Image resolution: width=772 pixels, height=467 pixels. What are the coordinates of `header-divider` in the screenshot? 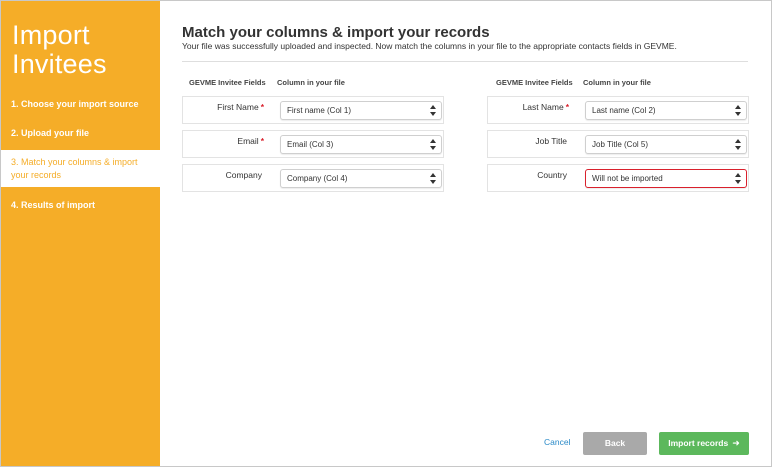 It's located at (465, 61).